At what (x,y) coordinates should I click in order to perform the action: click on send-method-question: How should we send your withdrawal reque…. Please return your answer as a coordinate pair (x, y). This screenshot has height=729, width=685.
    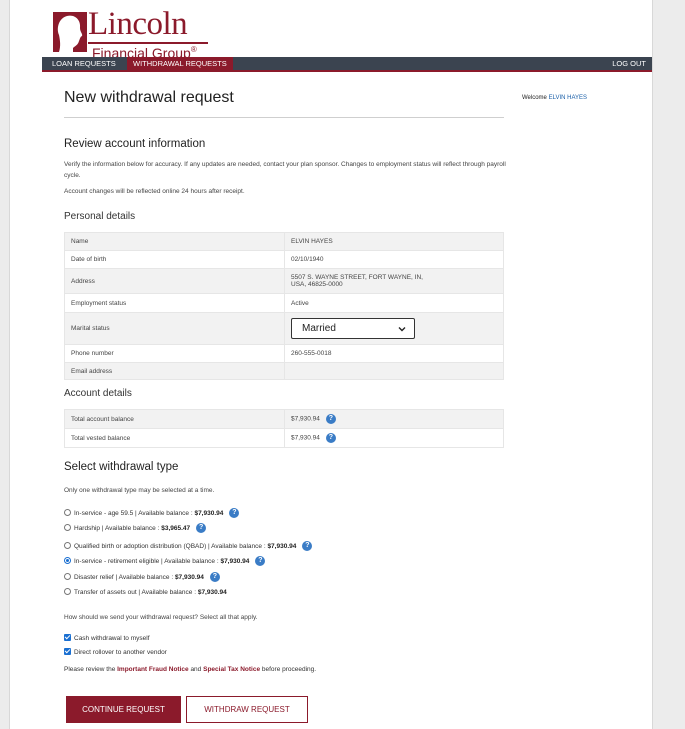
    Looking at the image, I should click on (161, 617).